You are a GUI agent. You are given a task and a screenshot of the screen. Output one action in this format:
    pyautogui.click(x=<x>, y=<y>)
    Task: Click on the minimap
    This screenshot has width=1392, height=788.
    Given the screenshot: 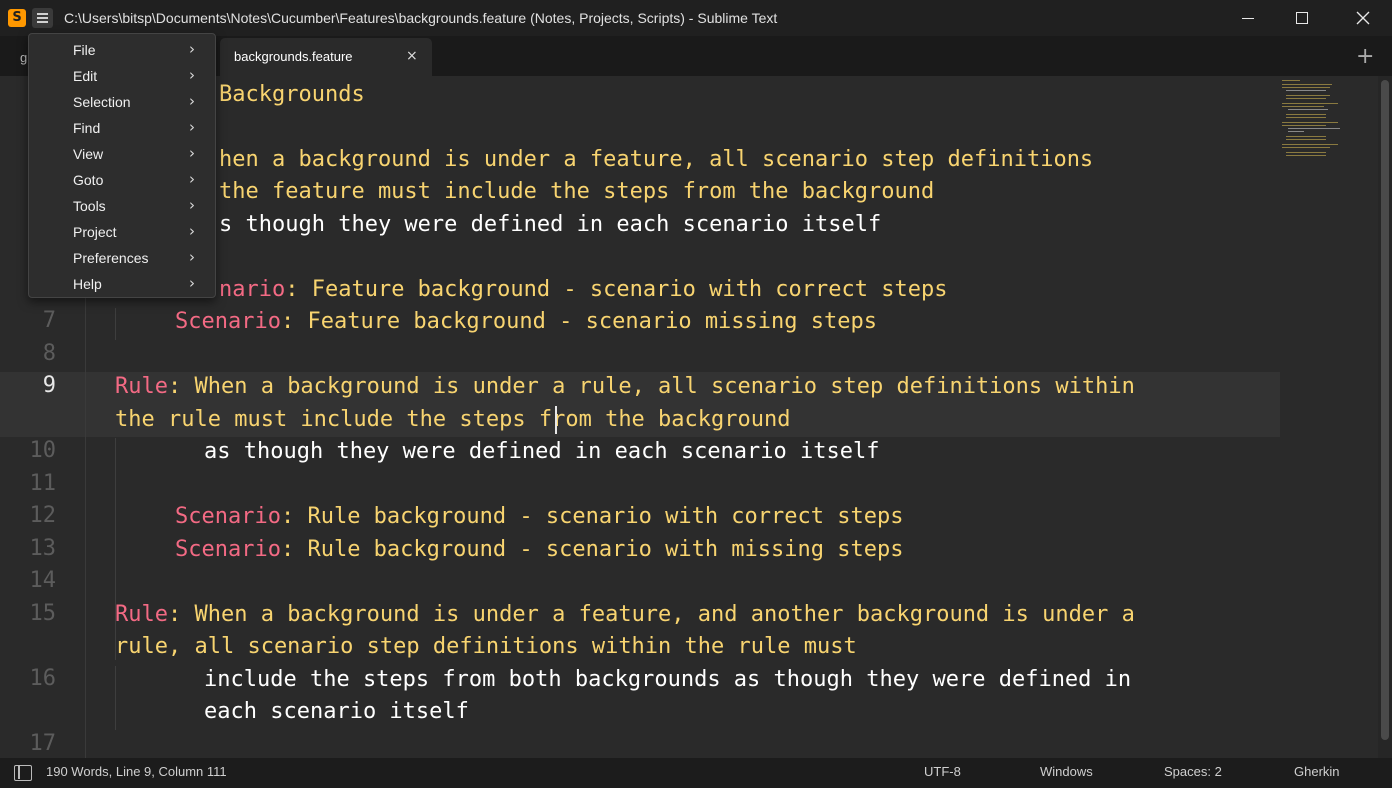 What is the action you would take?
    pyautogui.click(x=1328, y=417)
    